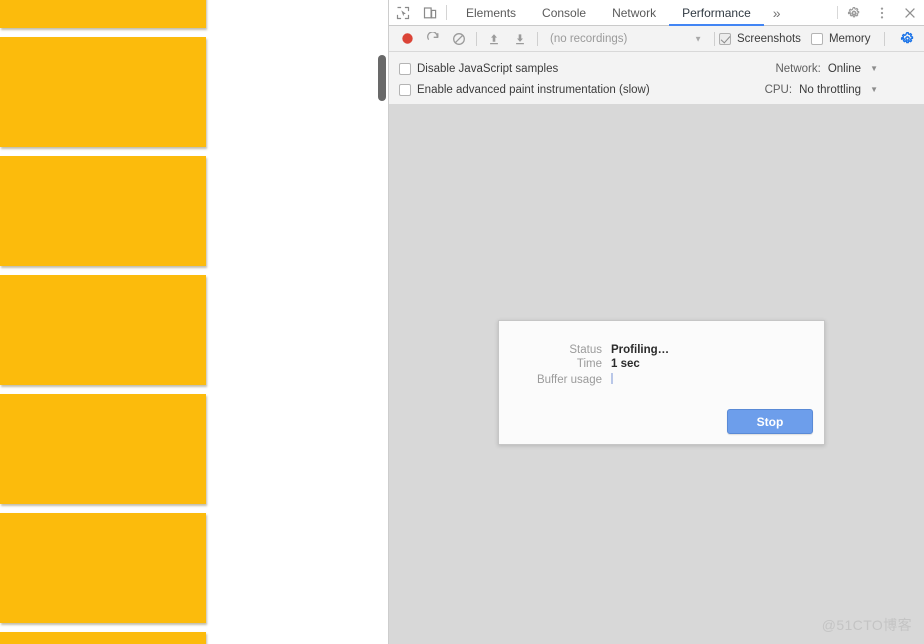 The width and height of the screenshot is (924, 644). Describe the element at coordinates (798, 68) in the screenshot. I see `network-label: Network:` at that location.